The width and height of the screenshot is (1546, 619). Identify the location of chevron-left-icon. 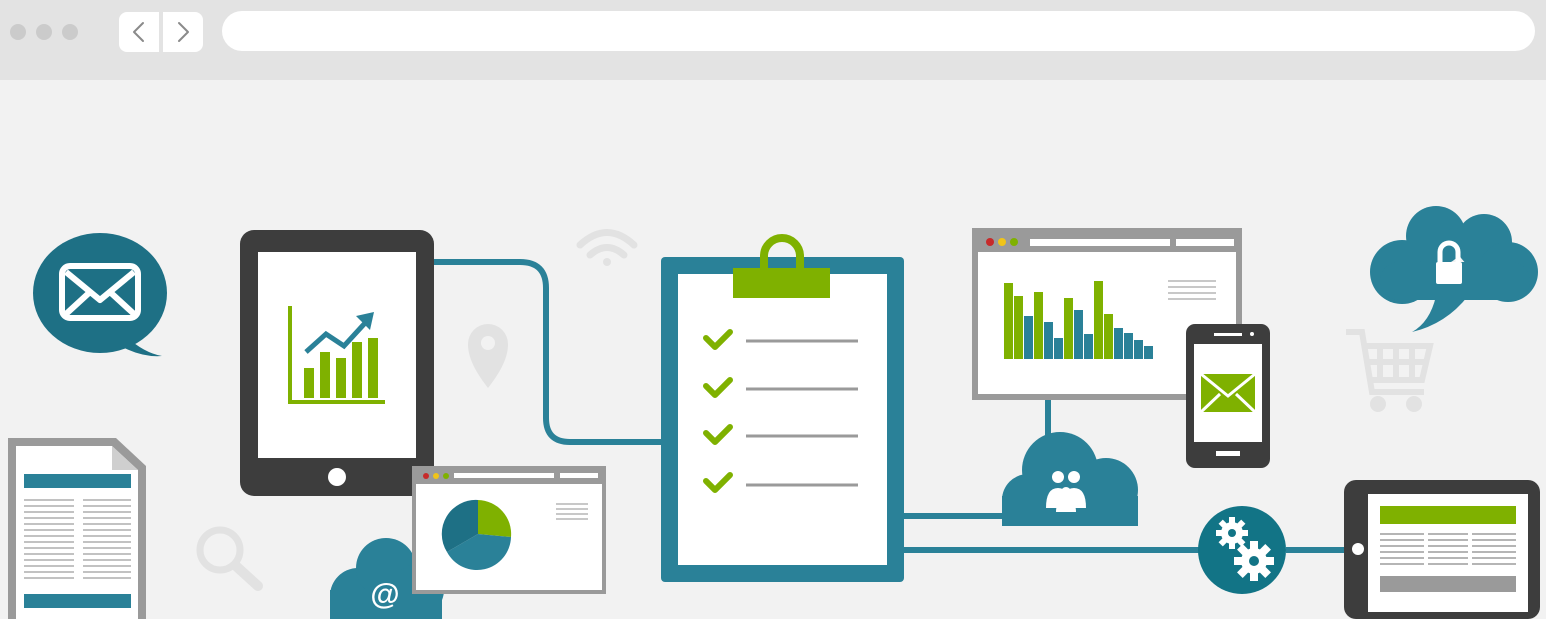
(138, 32).